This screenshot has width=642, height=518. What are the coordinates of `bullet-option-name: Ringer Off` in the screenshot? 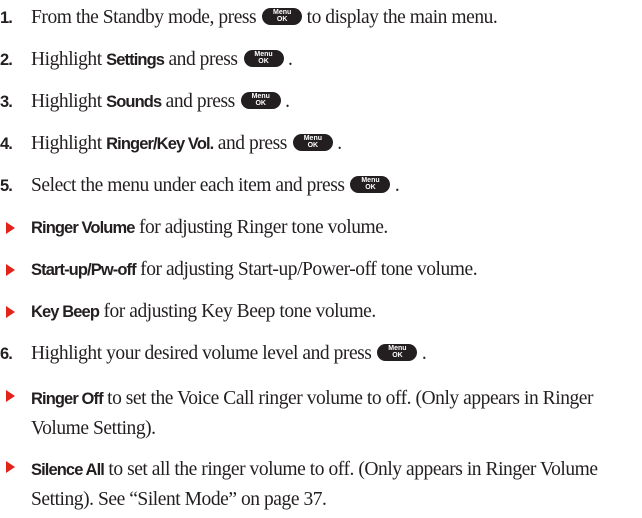 It's located at (67, 399).